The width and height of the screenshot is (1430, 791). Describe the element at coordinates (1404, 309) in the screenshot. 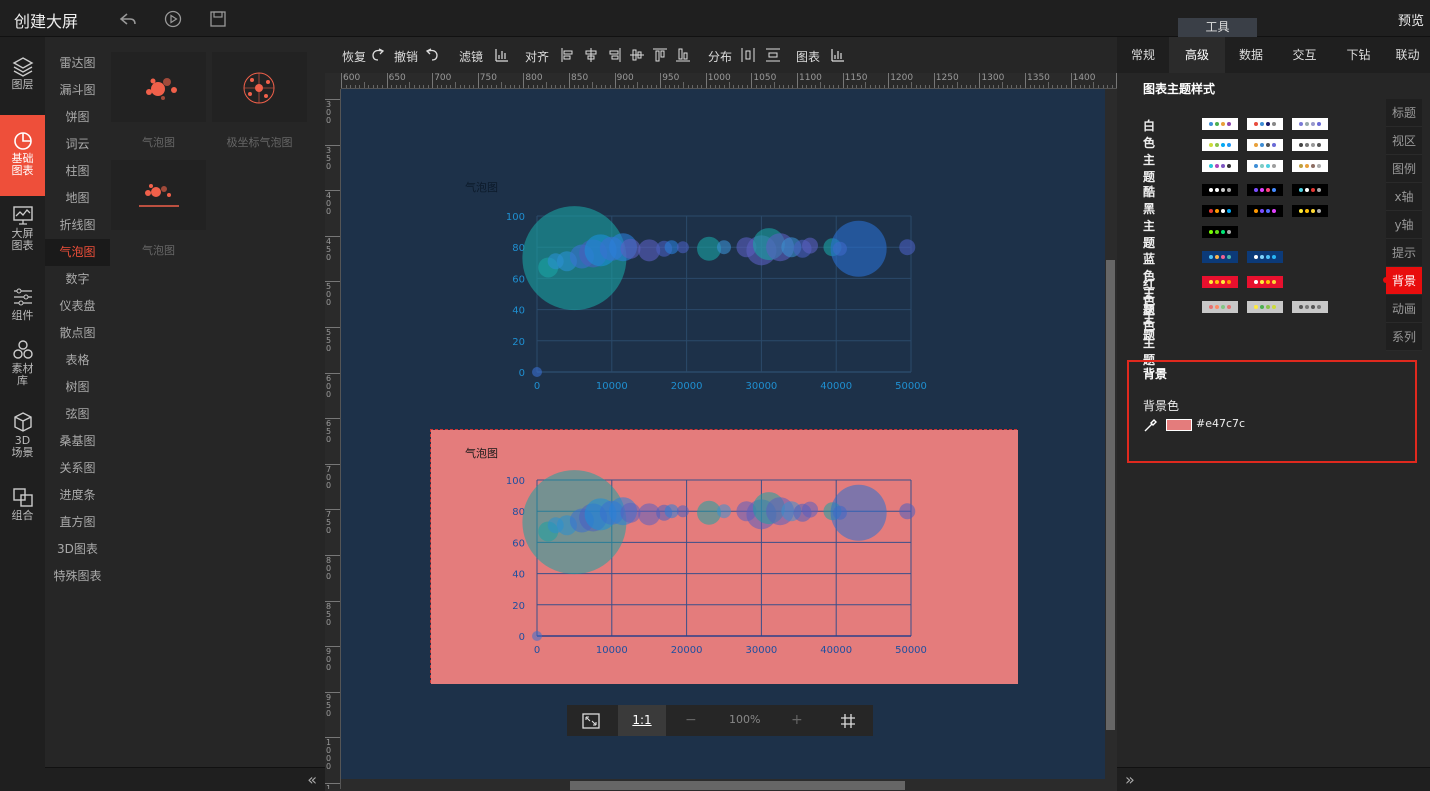

I see `side-tab-7: 动画` at that location.